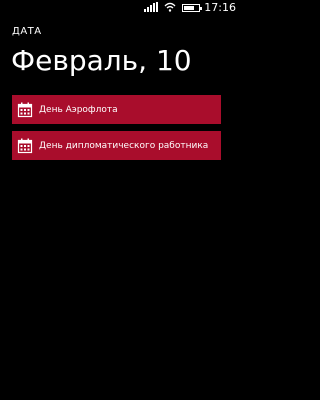  I want to click on holiday-label: День дипломатического работника, so click(124, 145).